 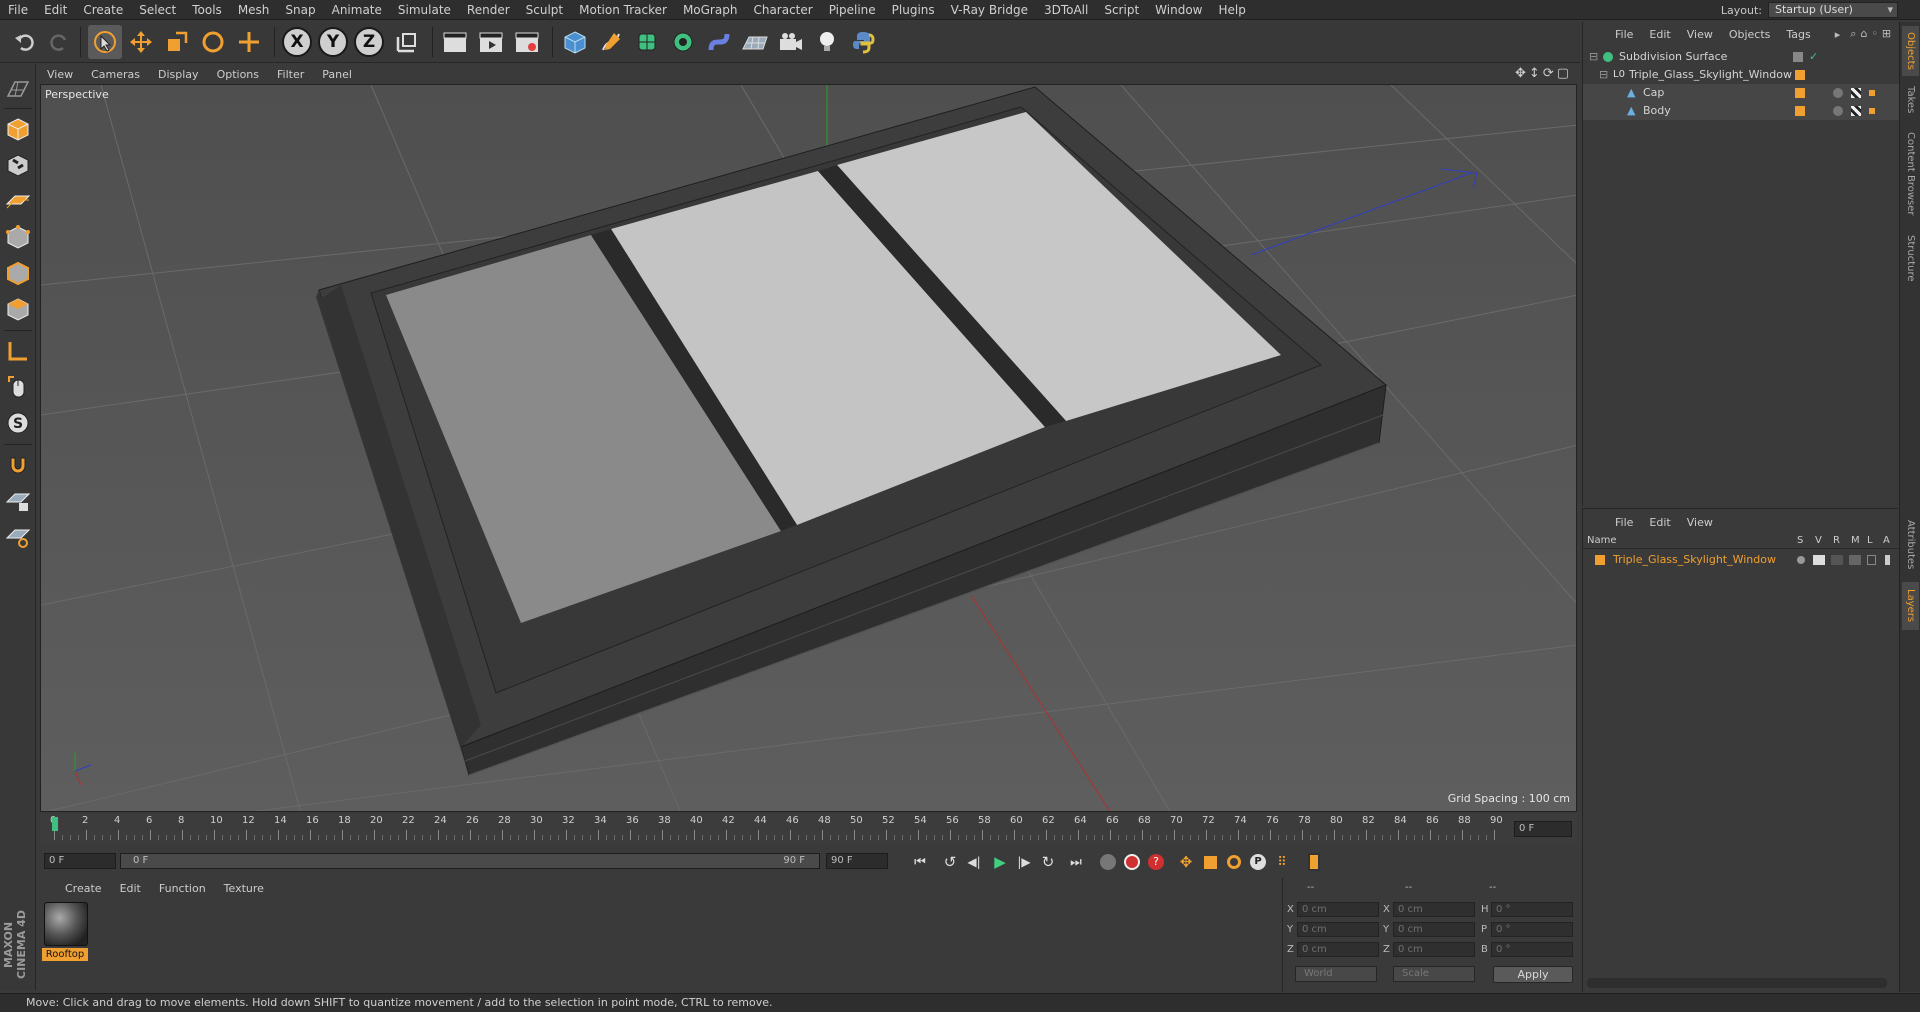 What do you see at coordinates (1186, 862) in the screenshot?
I see `key-position-button: ✥` at bounding box center [1186, 862].